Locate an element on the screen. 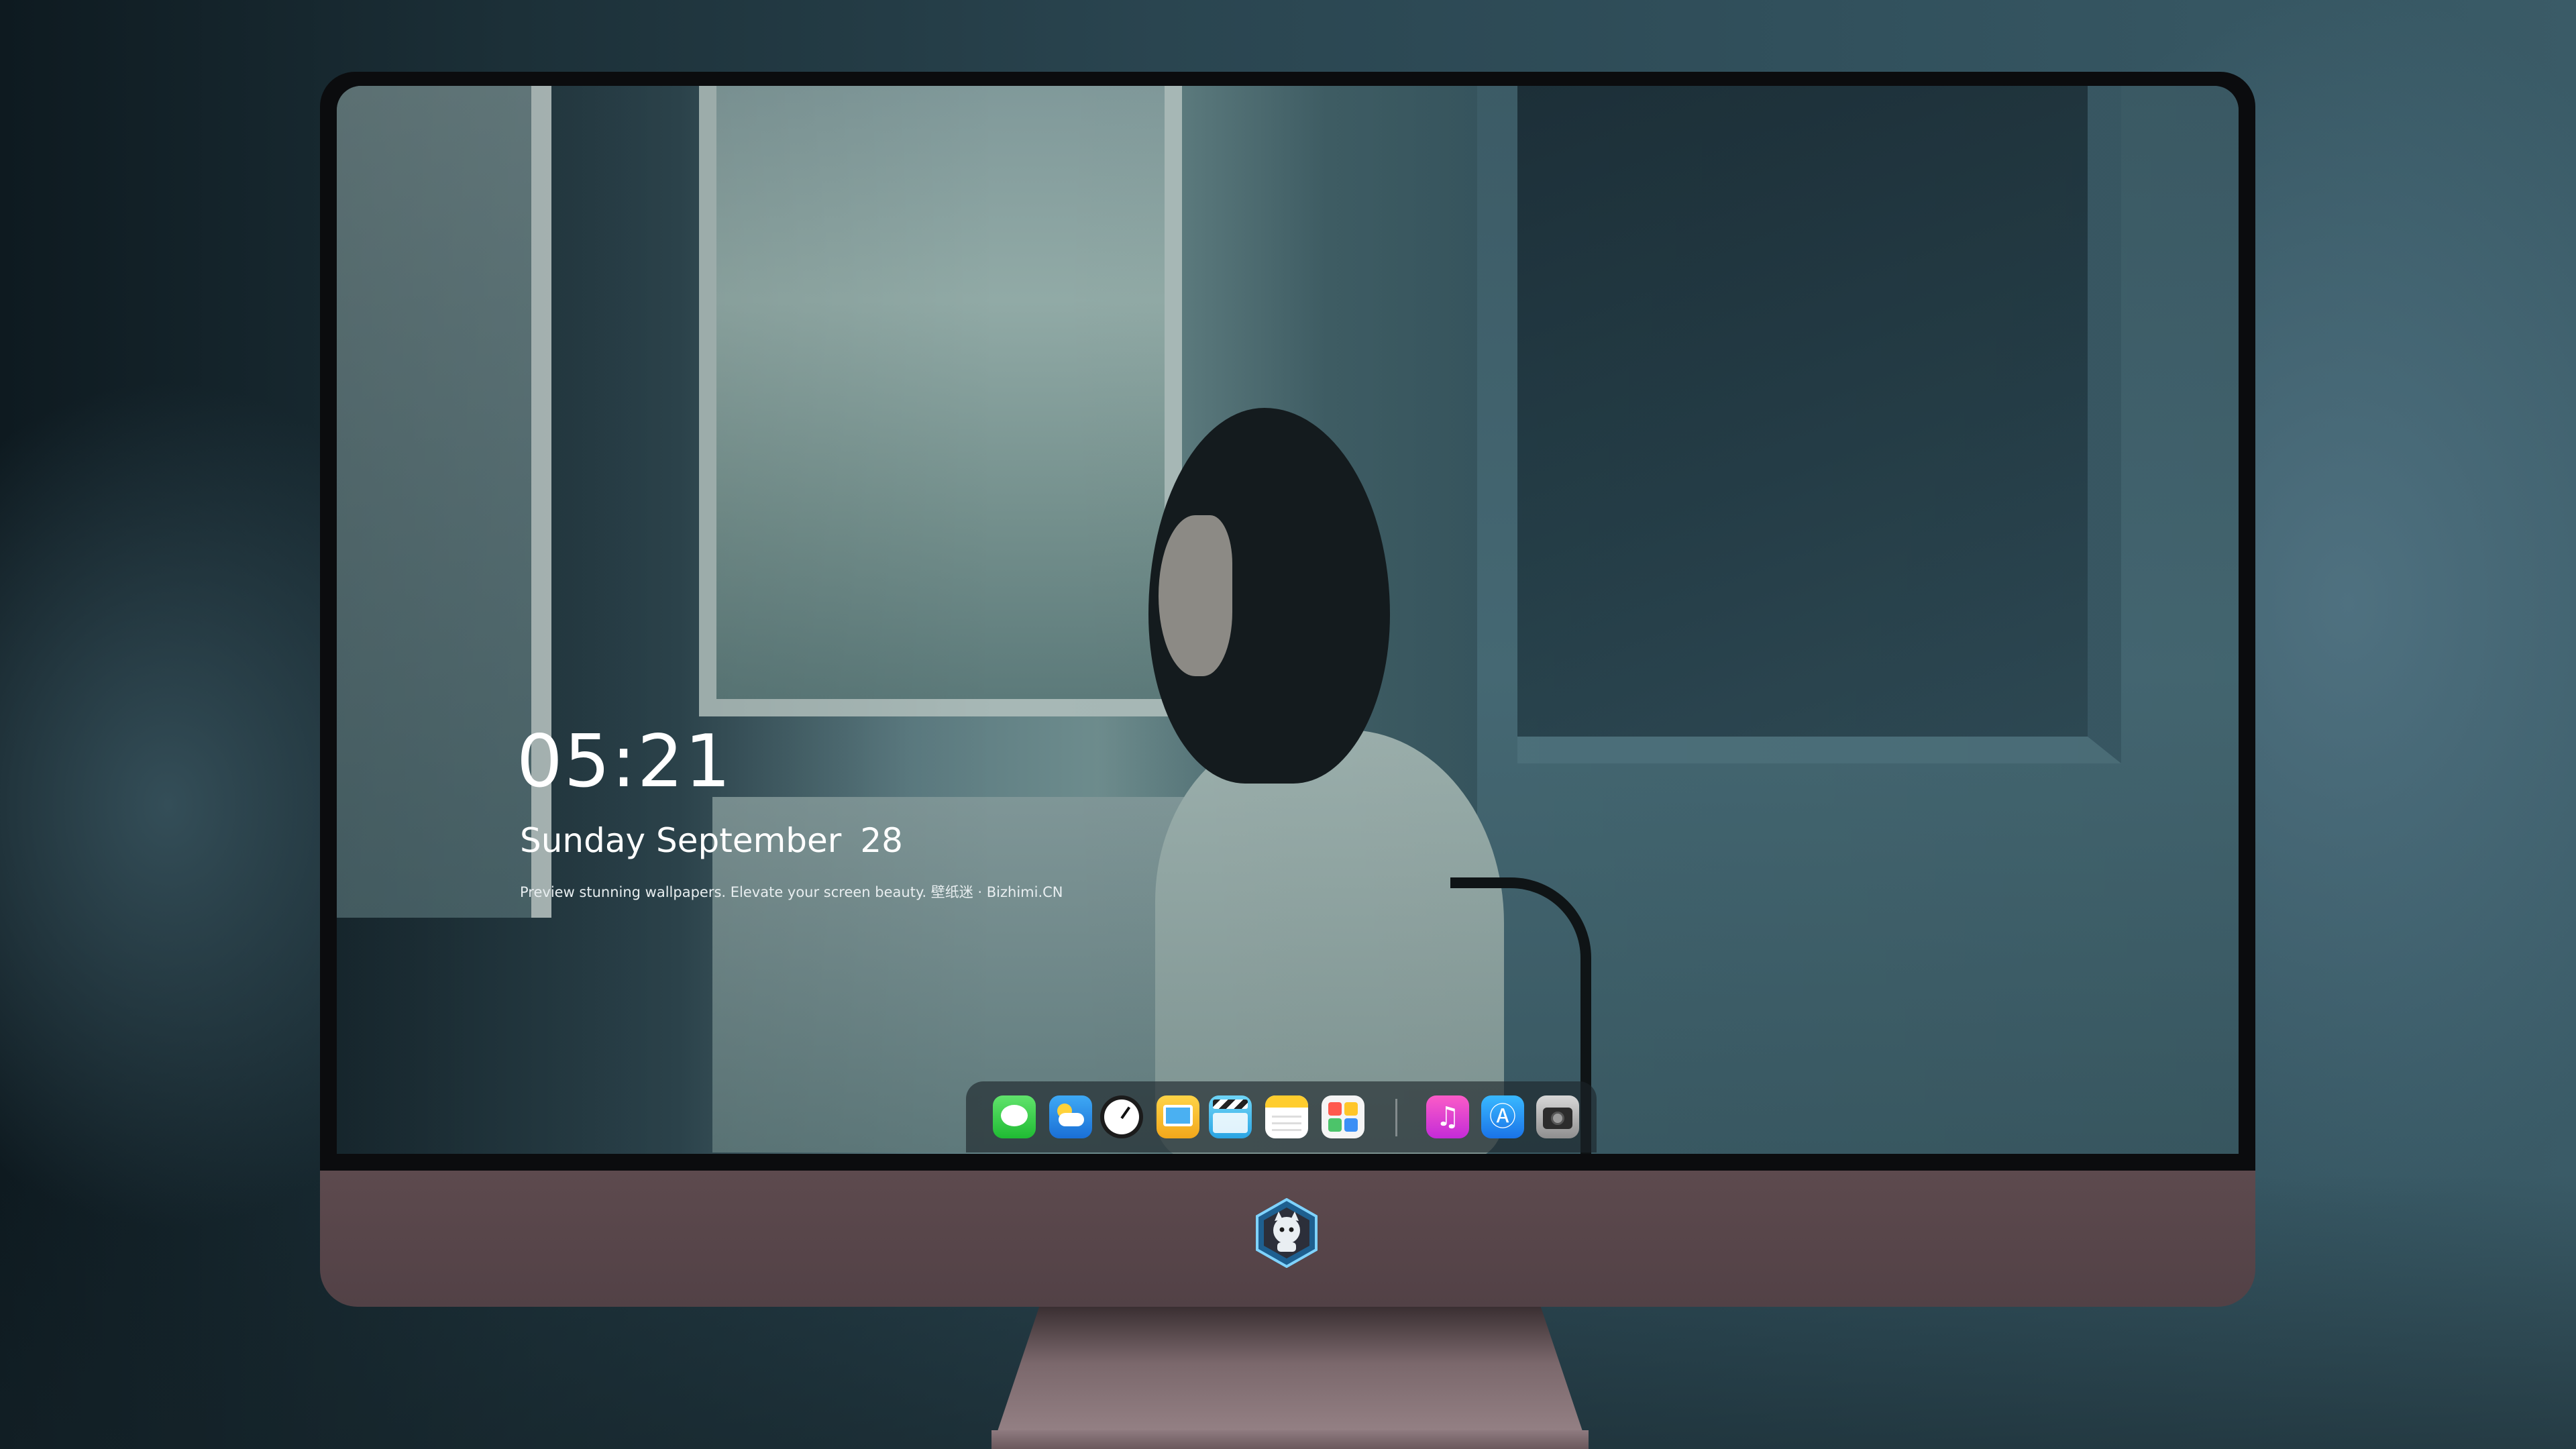  weather-icon is located at coordinates (1070, 1116).